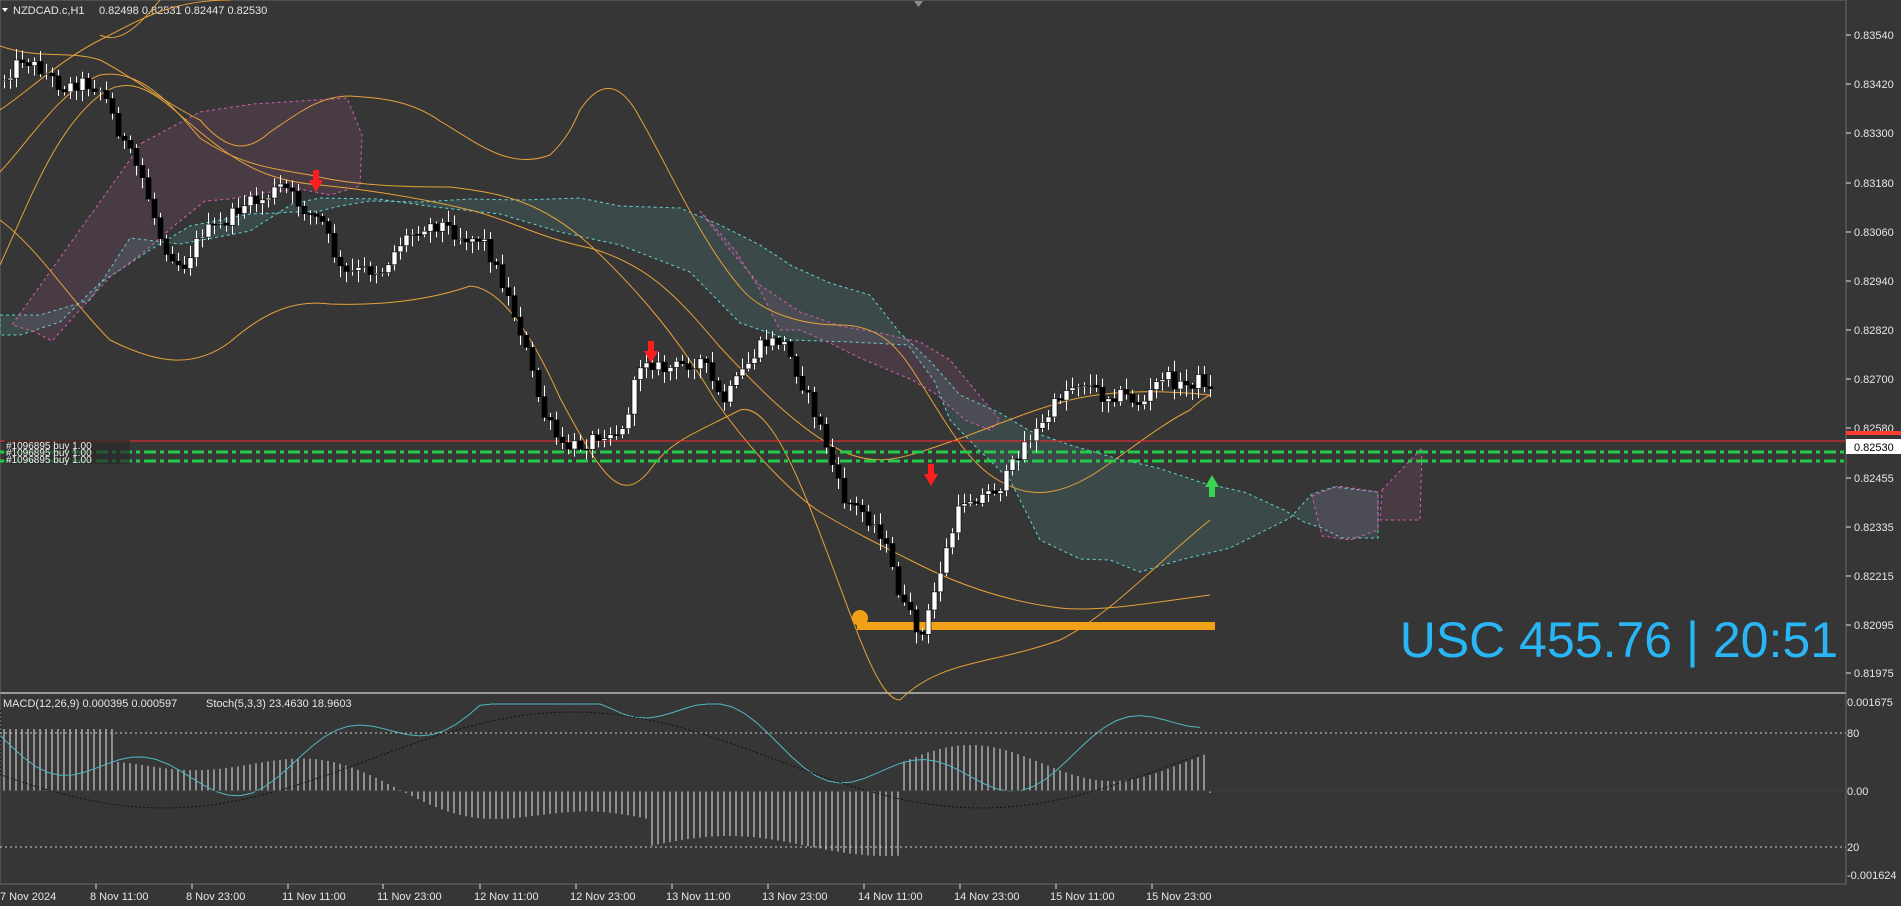  Describe the element at coordinates (1178, 897) in the screenshot. I see `time-axis-label: 15 Nov 23:00` at that location.